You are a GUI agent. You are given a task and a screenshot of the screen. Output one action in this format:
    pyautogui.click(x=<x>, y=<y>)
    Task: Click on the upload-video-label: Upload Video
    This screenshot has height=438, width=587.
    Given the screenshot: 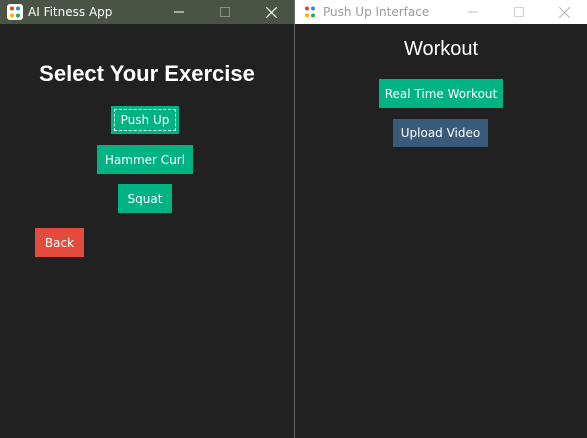 What is the action you would take?
    pyautogui.click(x=440, y=133)
    